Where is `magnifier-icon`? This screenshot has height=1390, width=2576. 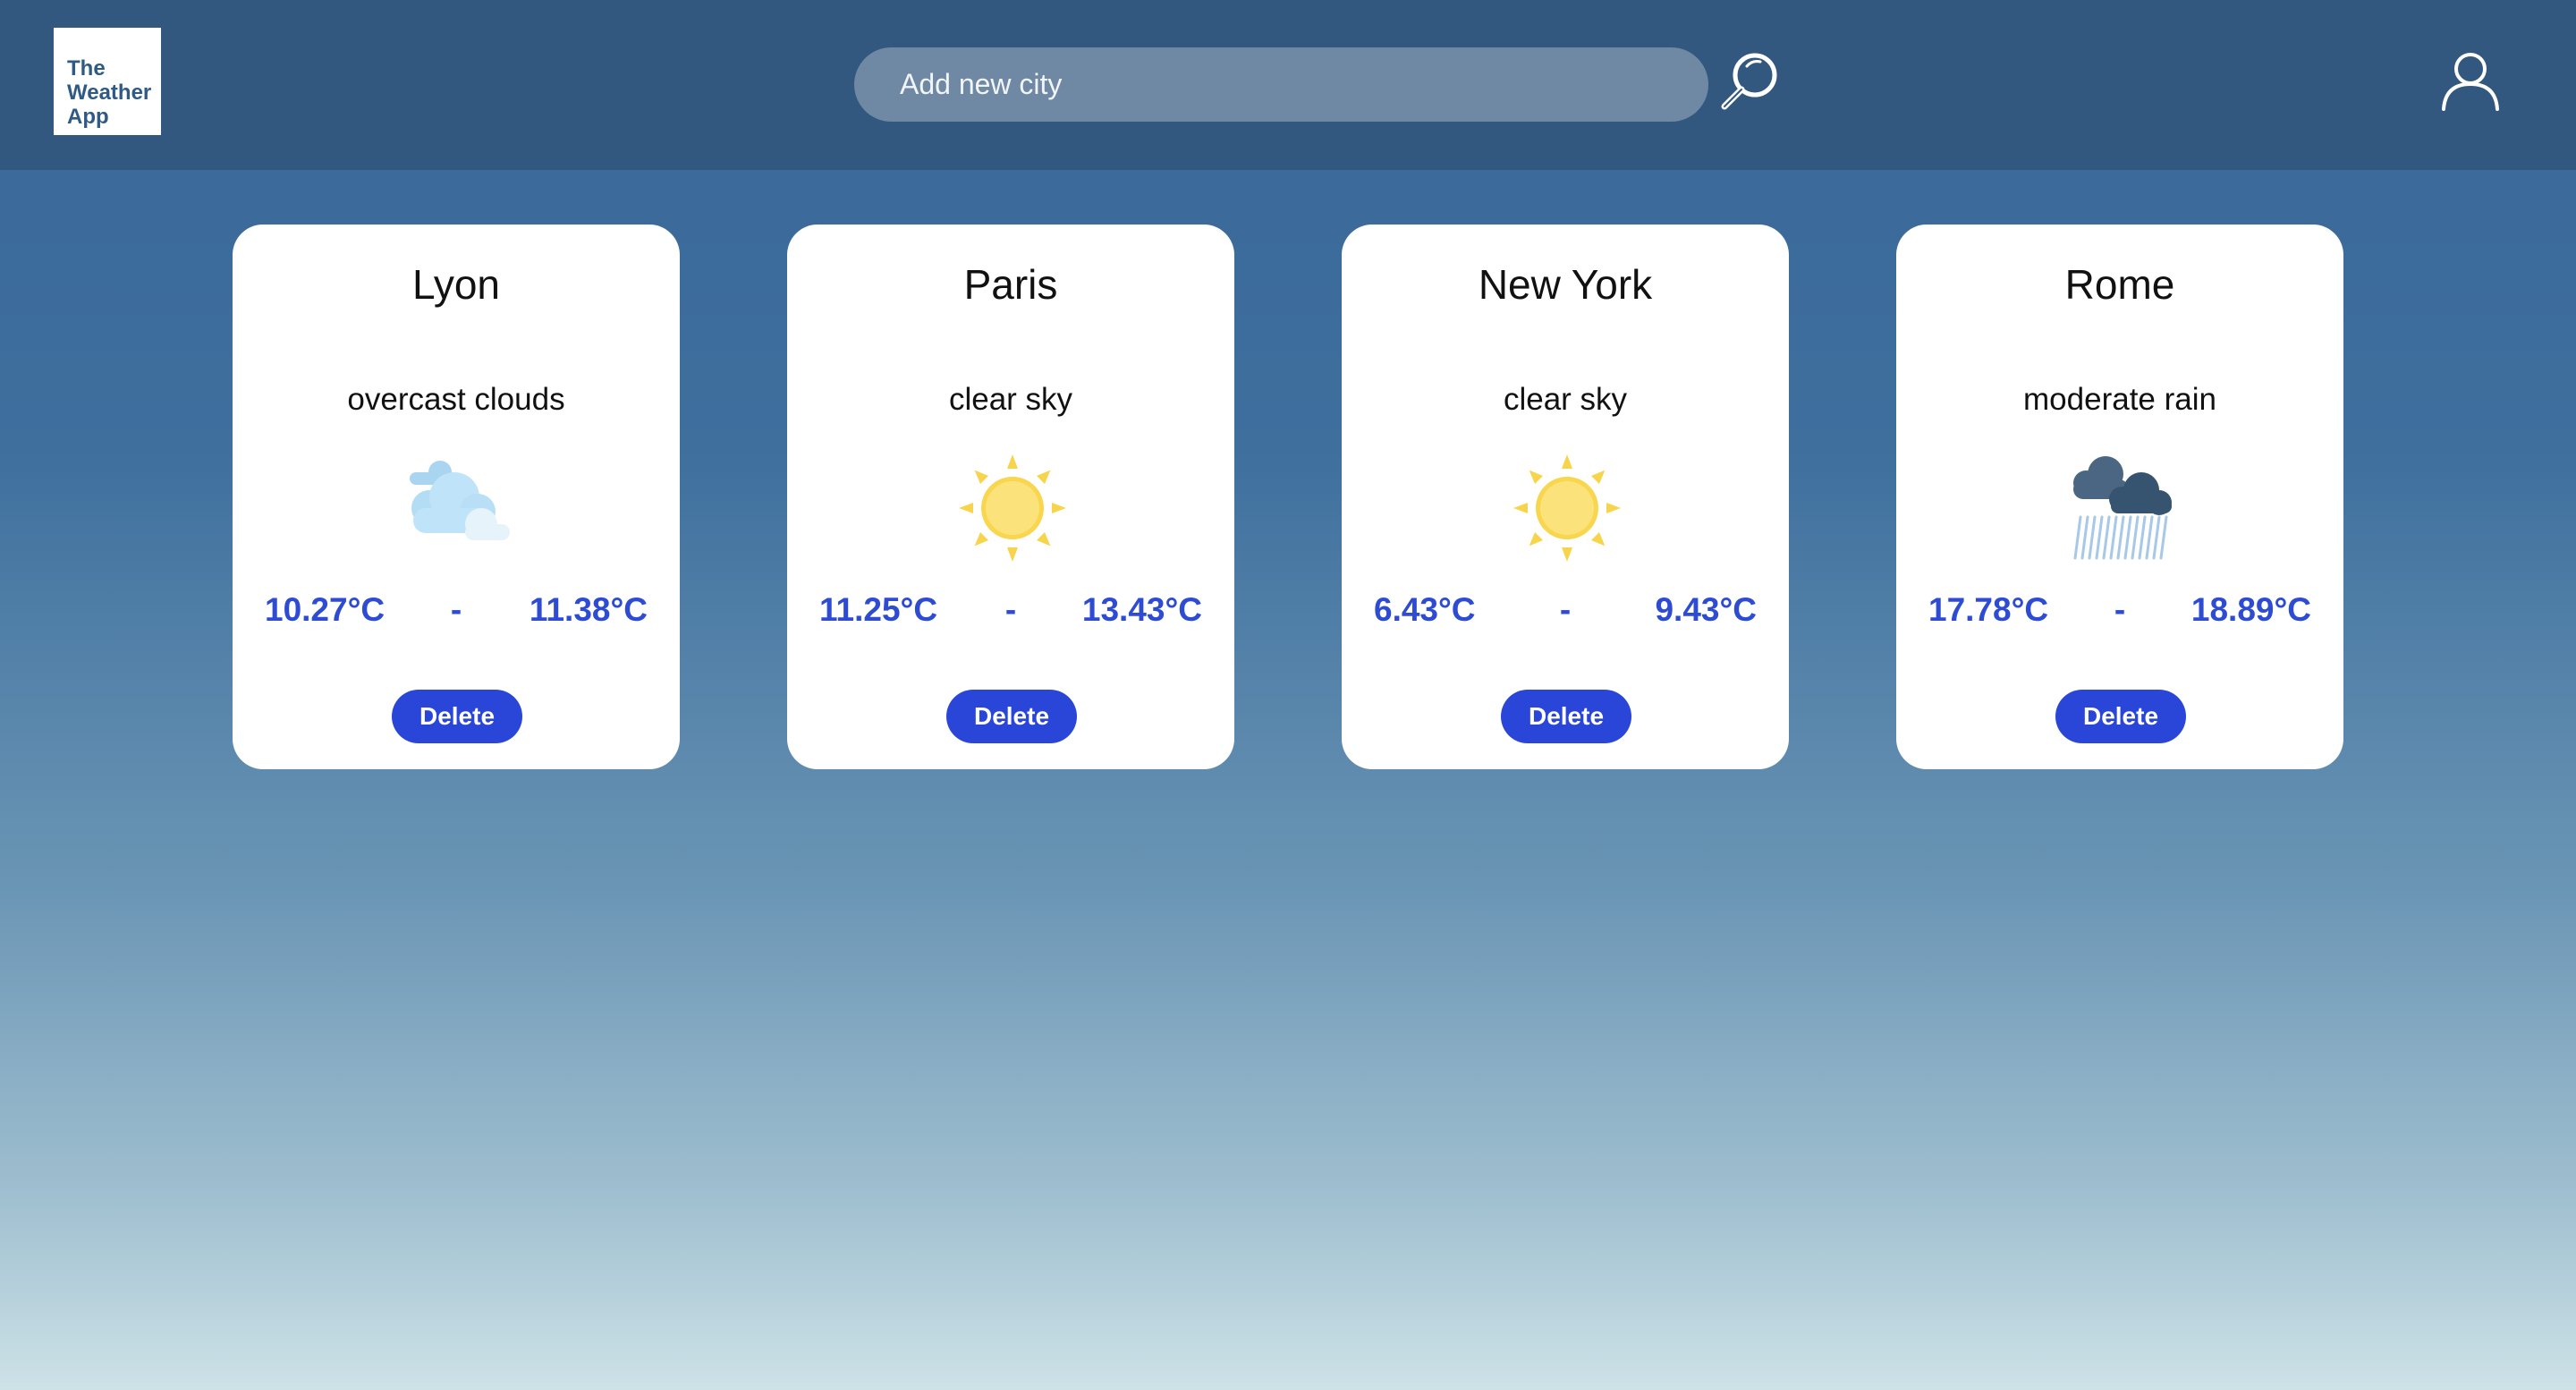 magnifier-icon is located at coordinates (1749, 81).